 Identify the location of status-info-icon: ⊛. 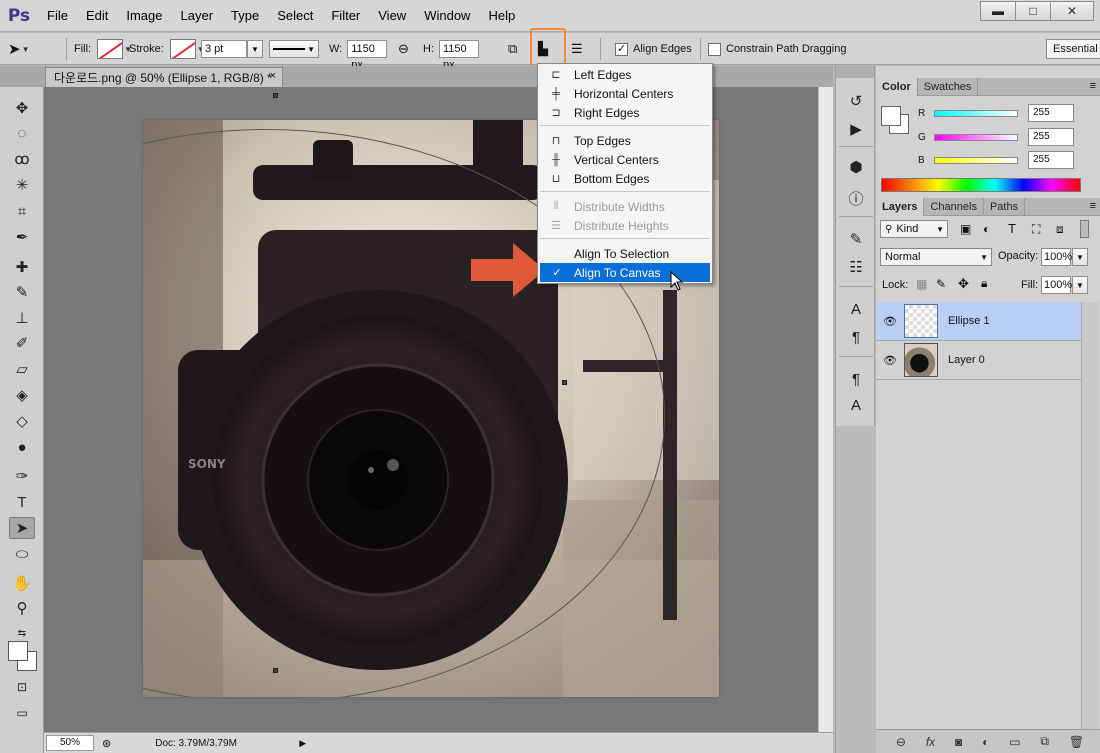
(106, 743).